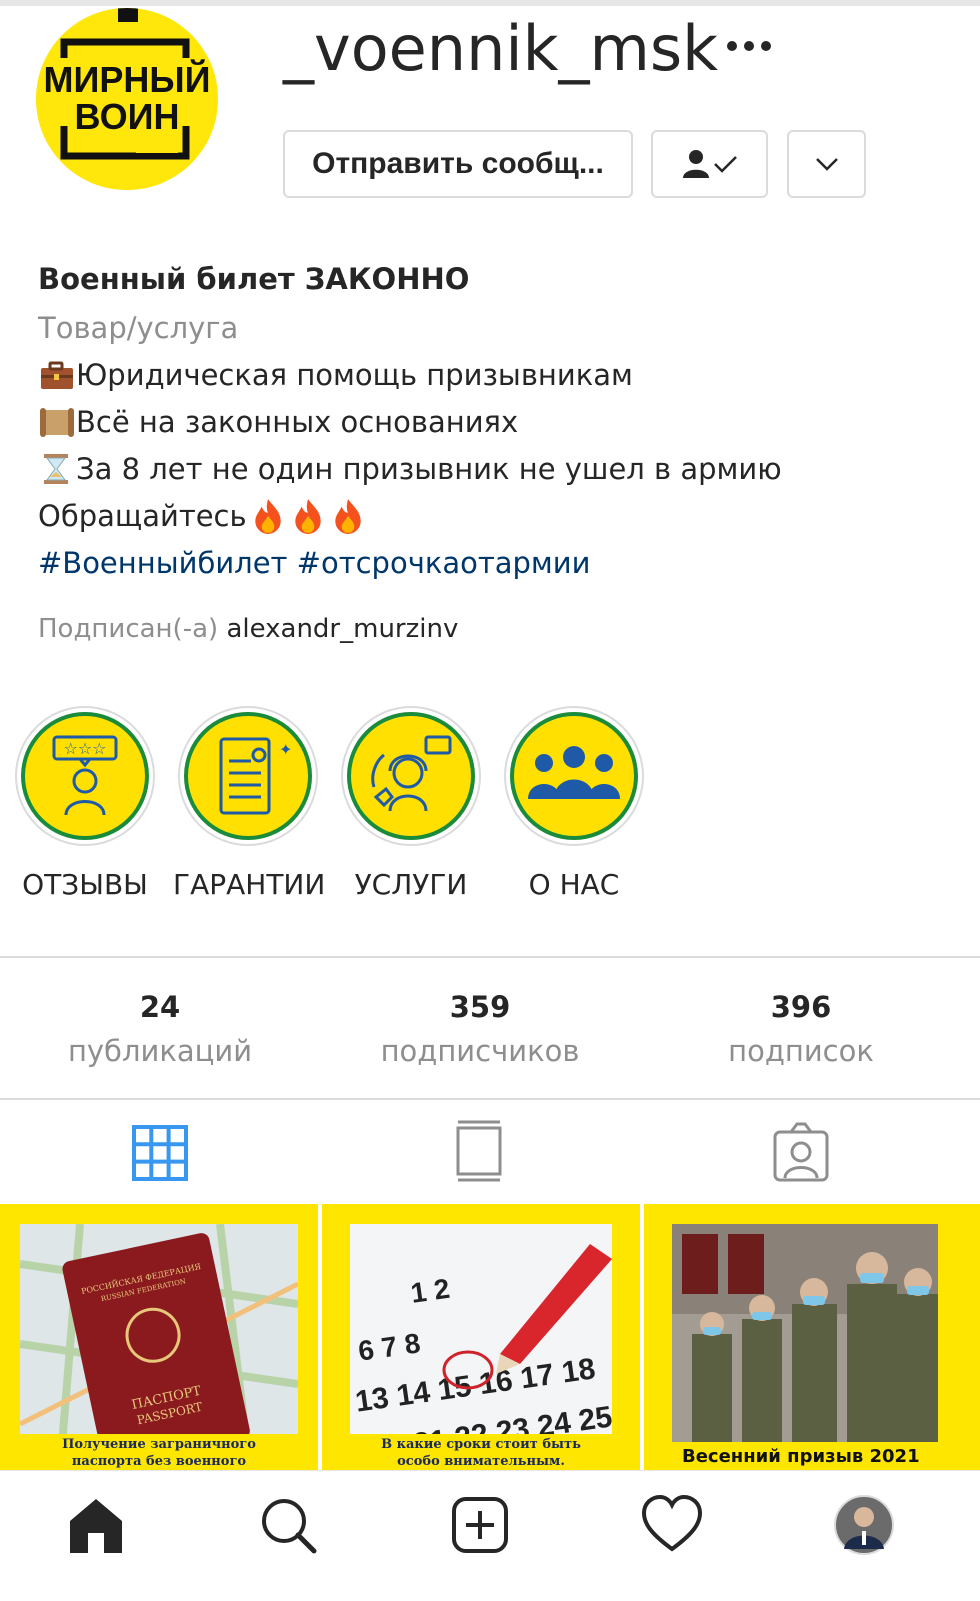 The image size is (980, 1601). What do you see at coordinates (488, 562) in the screenshot?
I see `bio-hashtags: #Военныйбилет #отсрочкаотармии` at bounding box center [488, 562].